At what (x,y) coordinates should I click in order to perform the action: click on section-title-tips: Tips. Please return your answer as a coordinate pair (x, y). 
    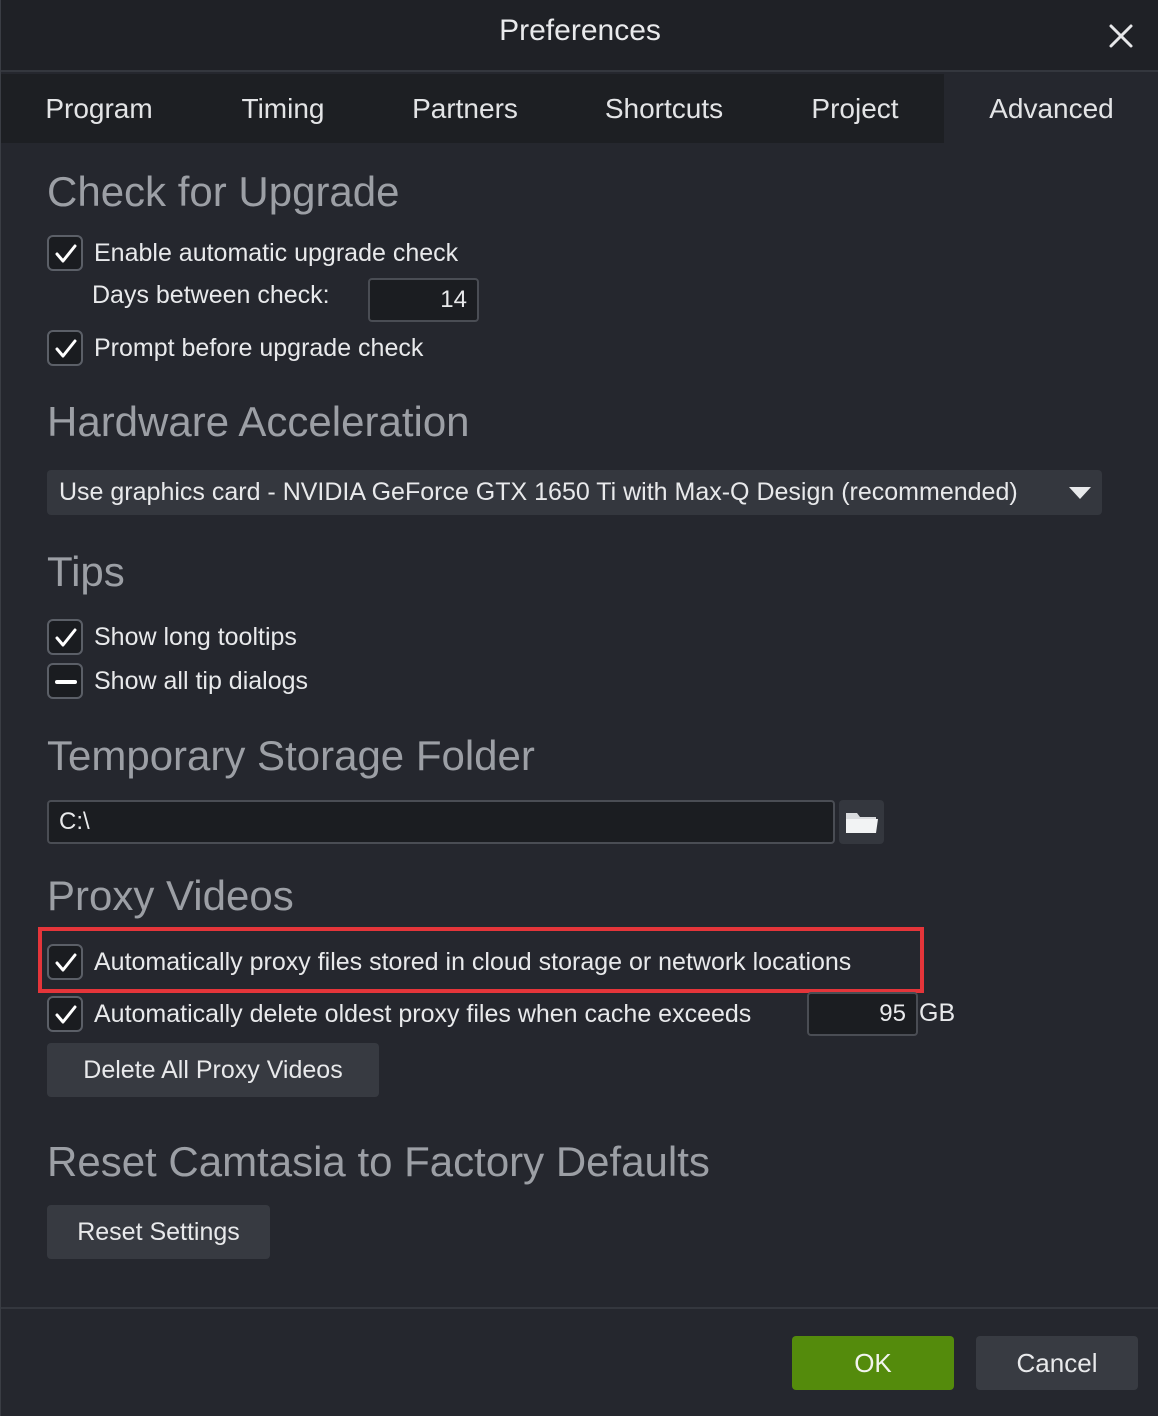
    Looking at the image, I should click on (86, 571).